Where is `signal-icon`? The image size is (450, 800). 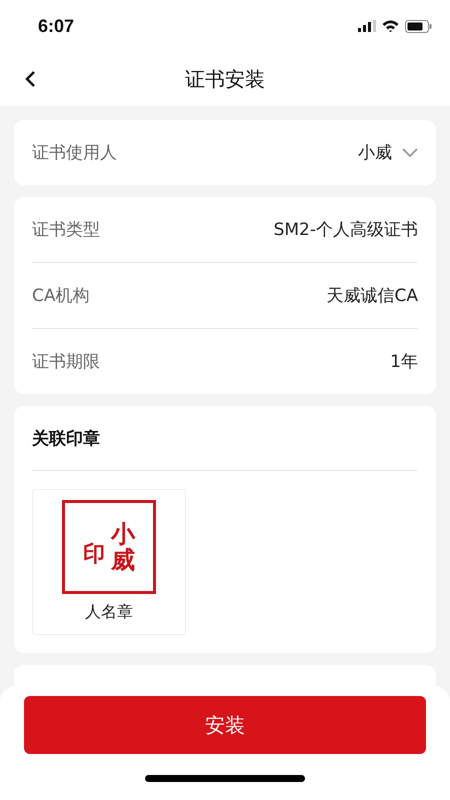 signal-icon is located at coordinates (367, 26).